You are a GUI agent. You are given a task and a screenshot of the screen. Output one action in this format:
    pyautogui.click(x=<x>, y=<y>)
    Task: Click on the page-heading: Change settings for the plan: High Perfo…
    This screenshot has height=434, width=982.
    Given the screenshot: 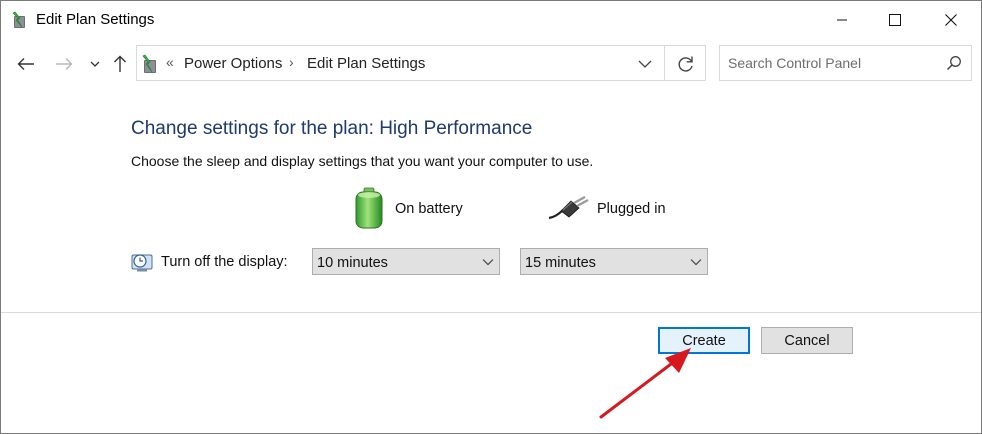 What is the action you would take?
    pyautogui.click(x=332, y=128)
    